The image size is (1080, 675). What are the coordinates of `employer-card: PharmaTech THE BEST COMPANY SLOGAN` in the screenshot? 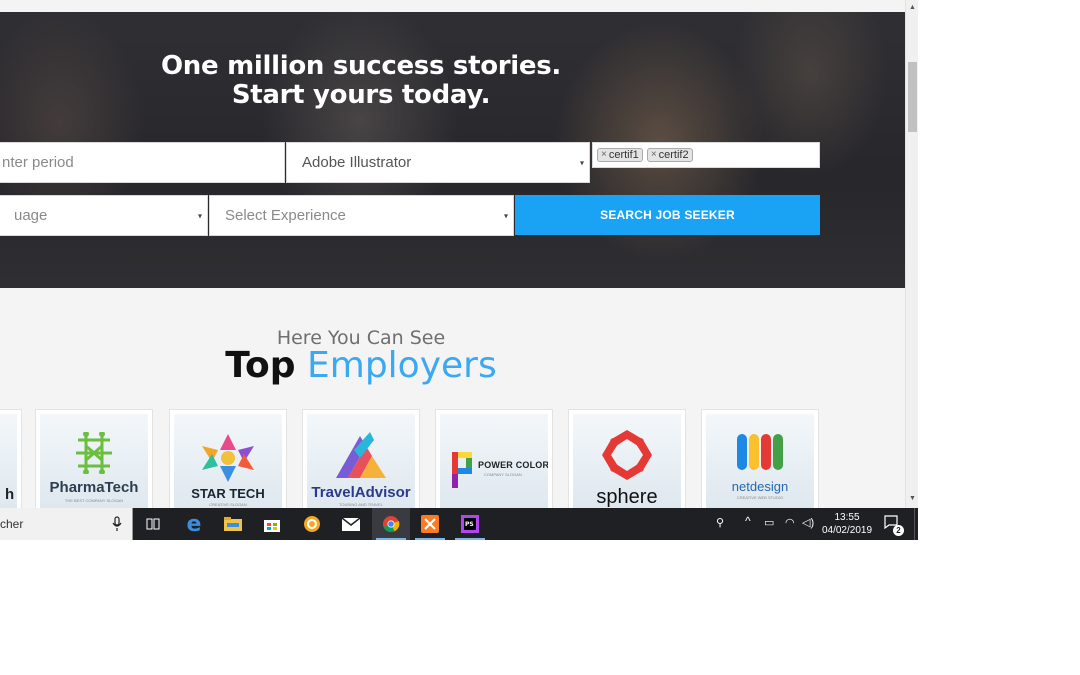 It's located at (94, 458).